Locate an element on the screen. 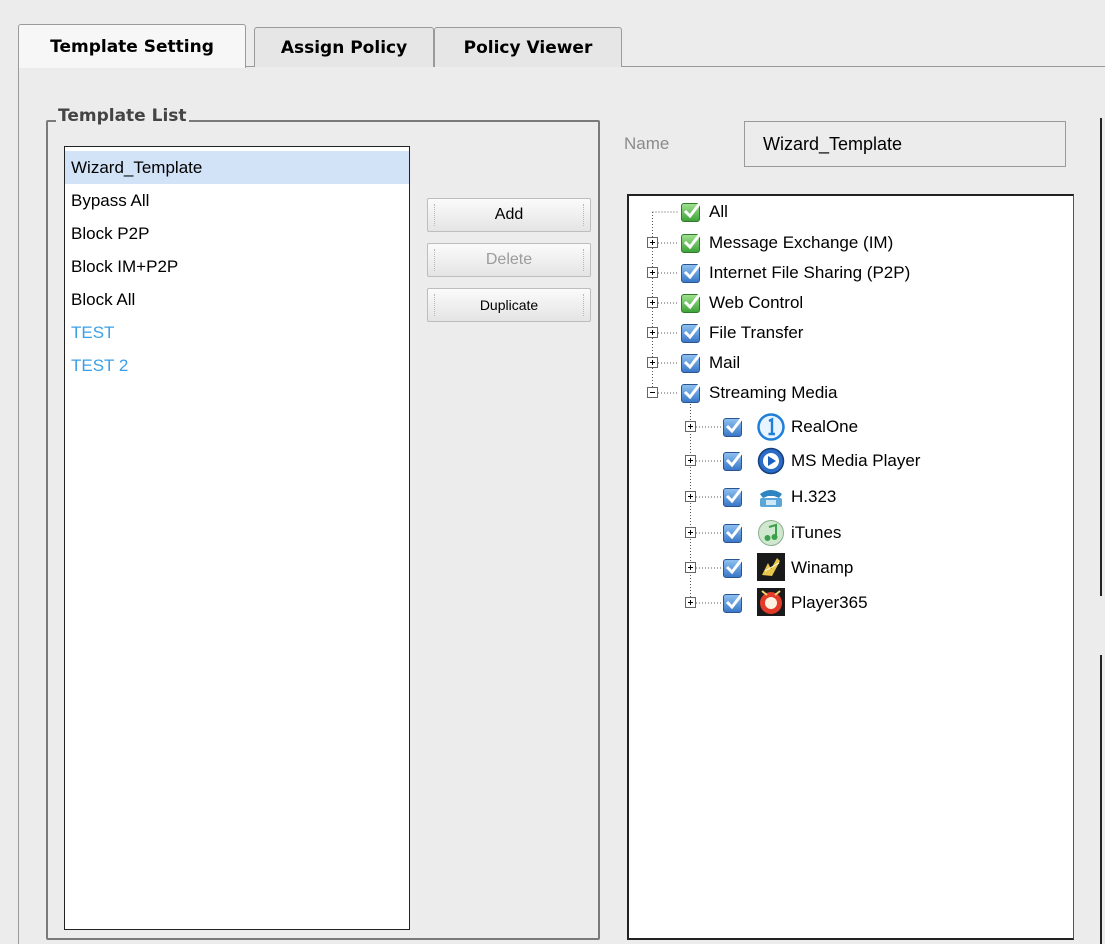 This screenshot has width=1105, height=944. tree-node-itunes: iTunes is located at coordinates (816, 533).